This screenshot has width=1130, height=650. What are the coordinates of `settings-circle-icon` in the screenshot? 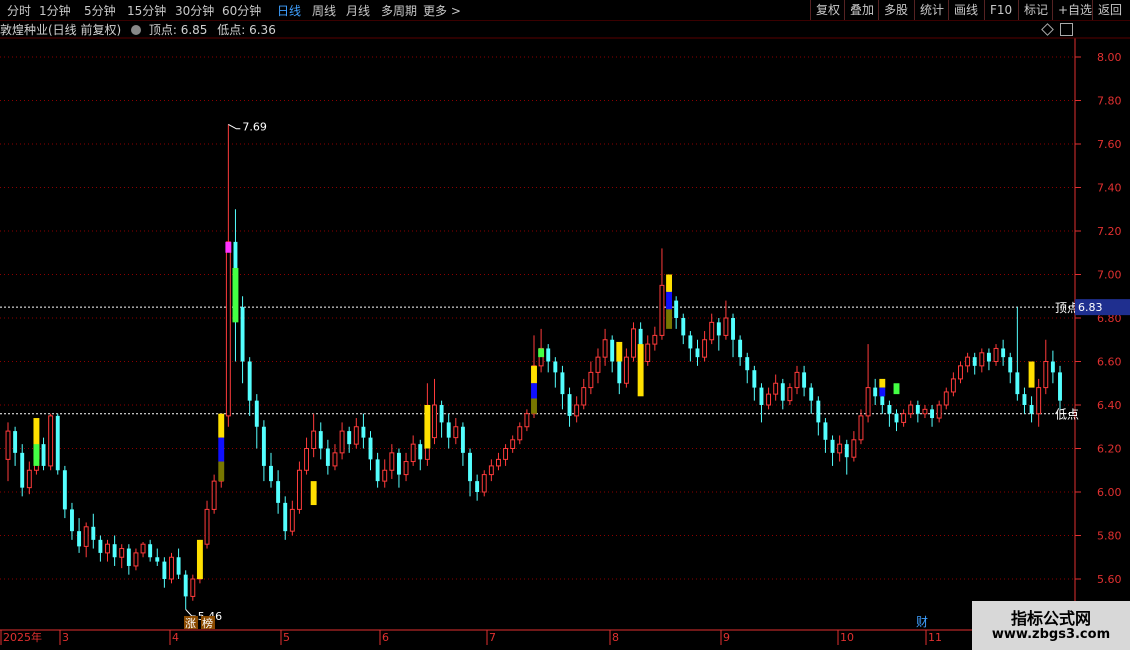 It's located at (136, 30).